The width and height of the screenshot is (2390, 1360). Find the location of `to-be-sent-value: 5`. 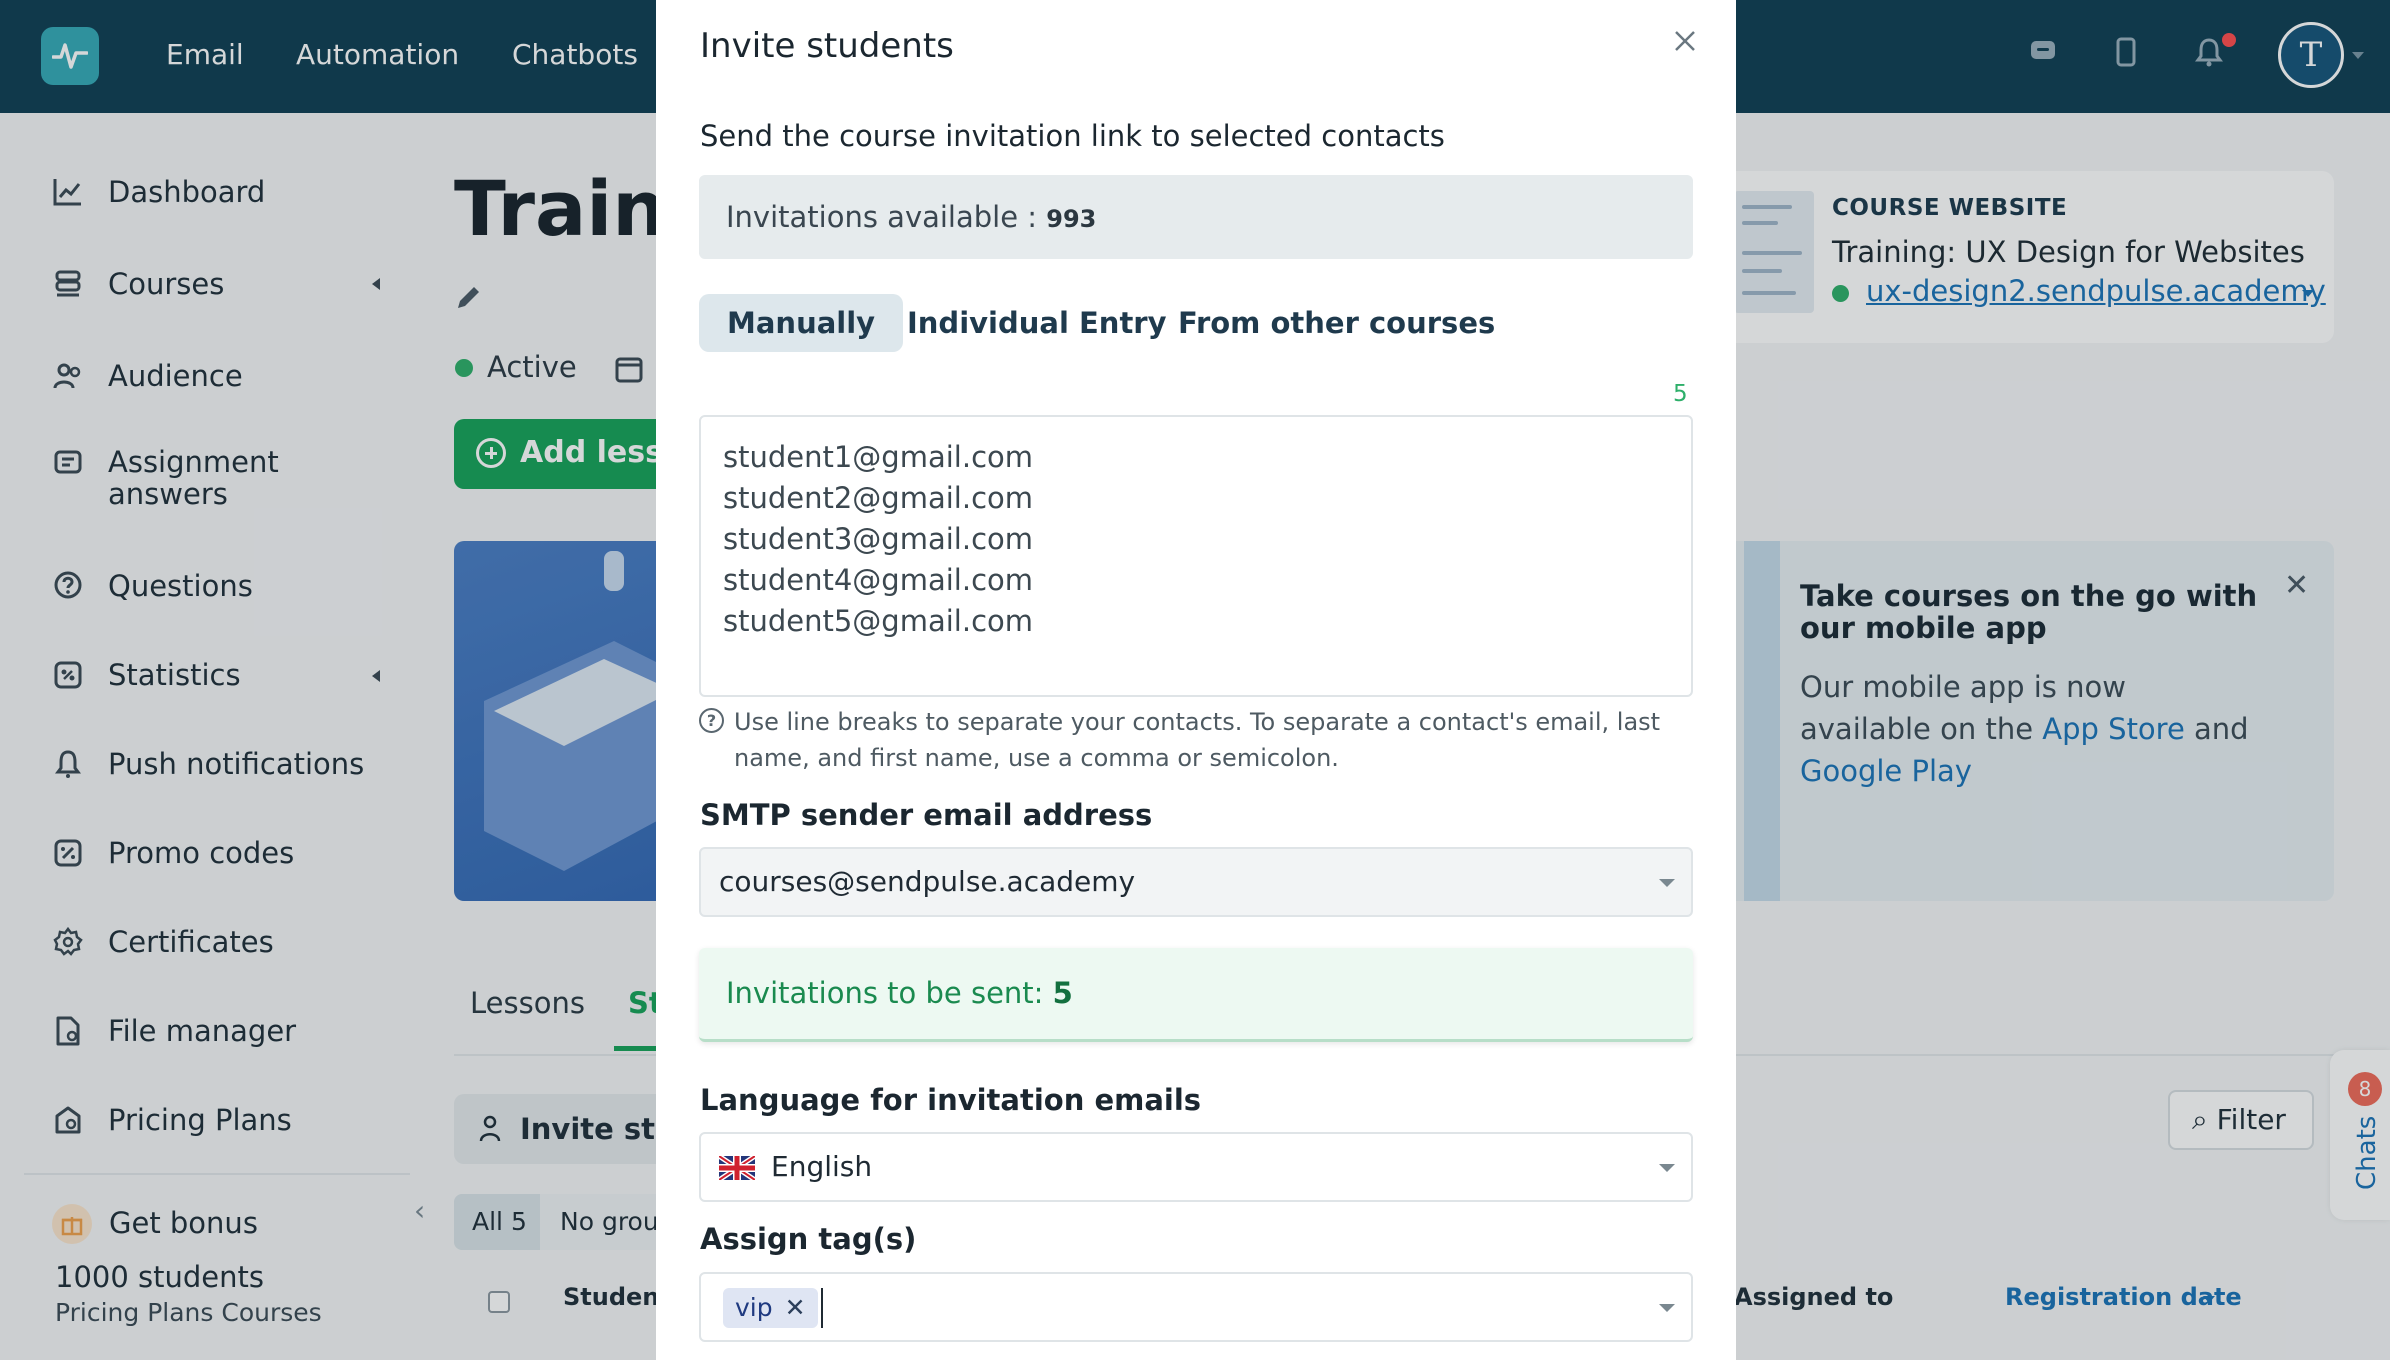

to-be-sent-value: 5 is located at coordinates (1062, 993).